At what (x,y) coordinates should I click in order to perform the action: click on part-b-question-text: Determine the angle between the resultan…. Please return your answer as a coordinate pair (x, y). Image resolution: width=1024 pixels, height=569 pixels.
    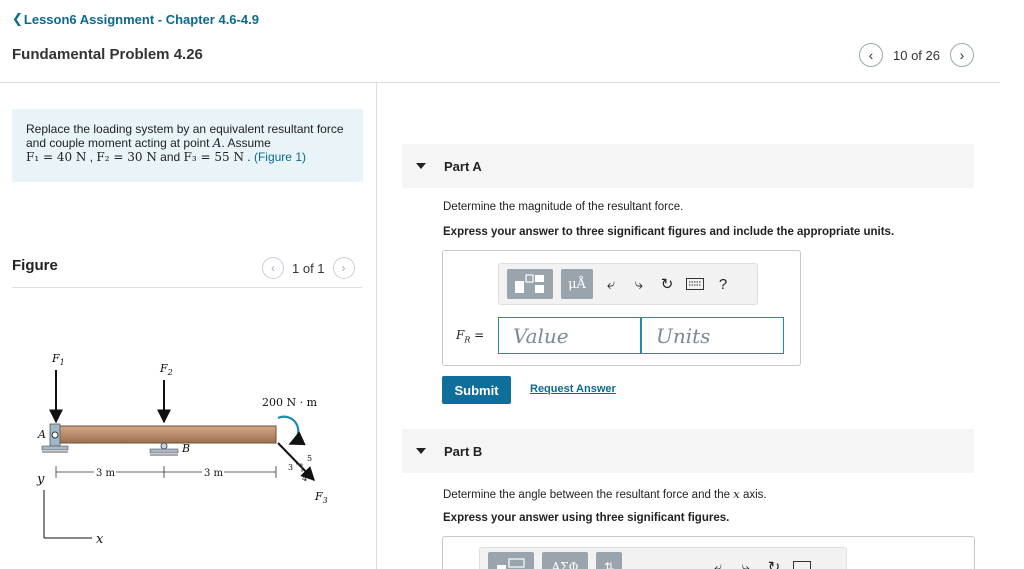
    Looking at the image, I should click on (587, 495).